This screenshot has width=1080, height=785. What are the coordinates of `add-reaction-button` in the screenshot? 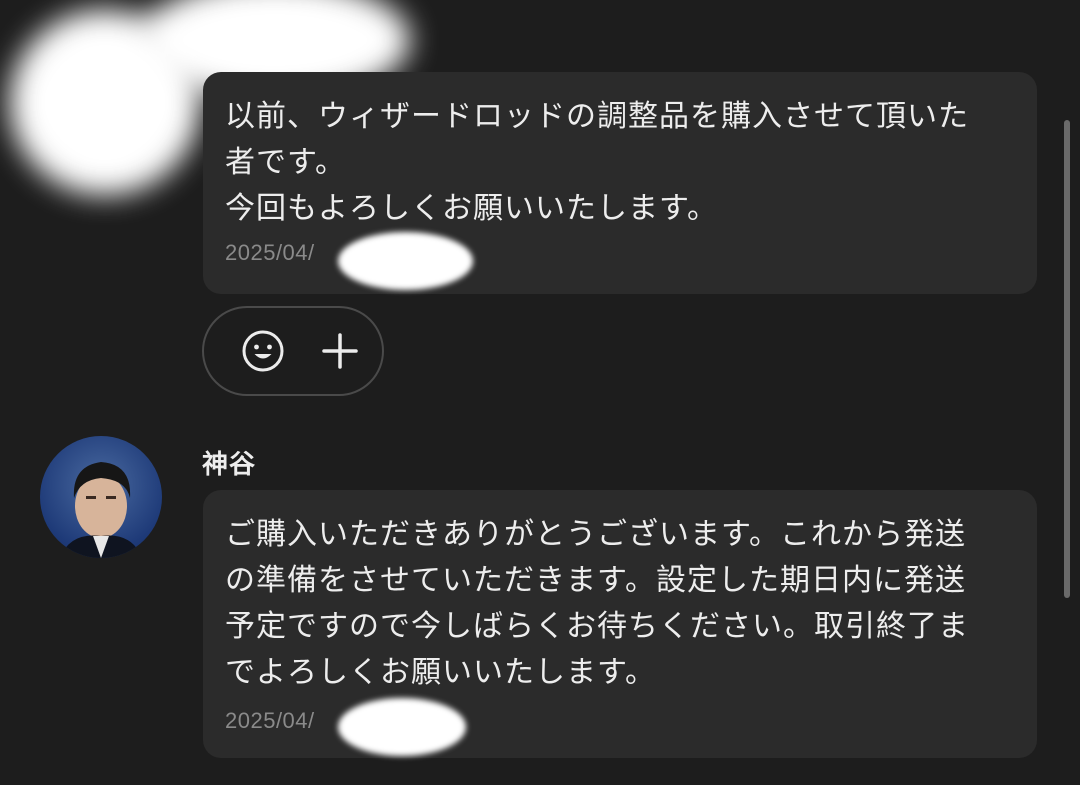 It's located at (263, 351).